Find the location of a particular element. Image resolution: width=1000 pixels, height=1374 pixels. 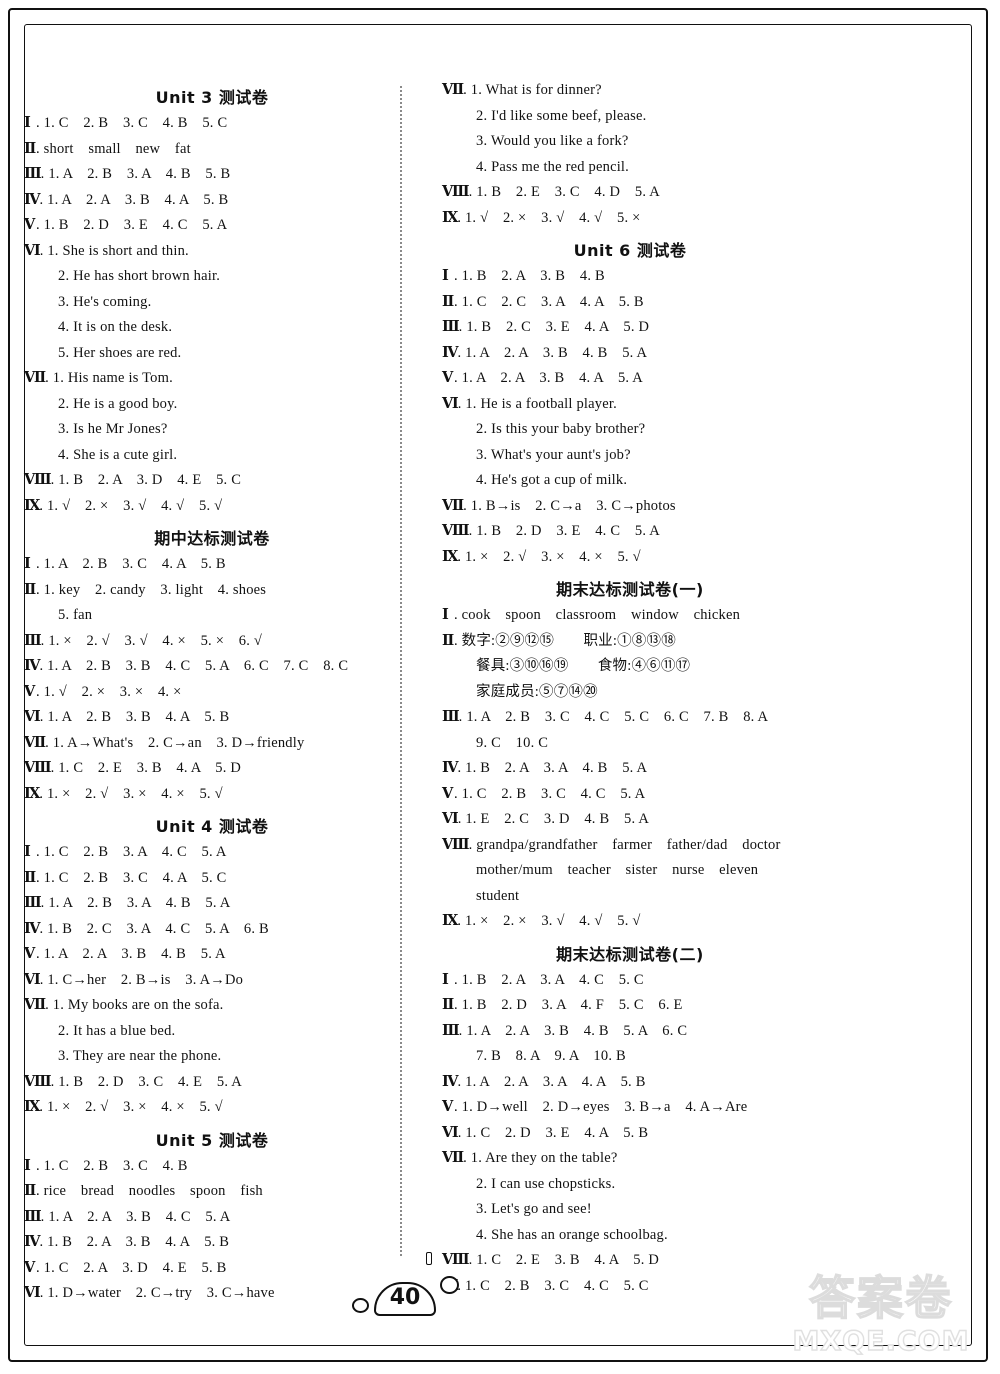

answer-line: Ⅱ. 1. key 2. candy 3. light 4. shoes is located at coordinates (212, 591).